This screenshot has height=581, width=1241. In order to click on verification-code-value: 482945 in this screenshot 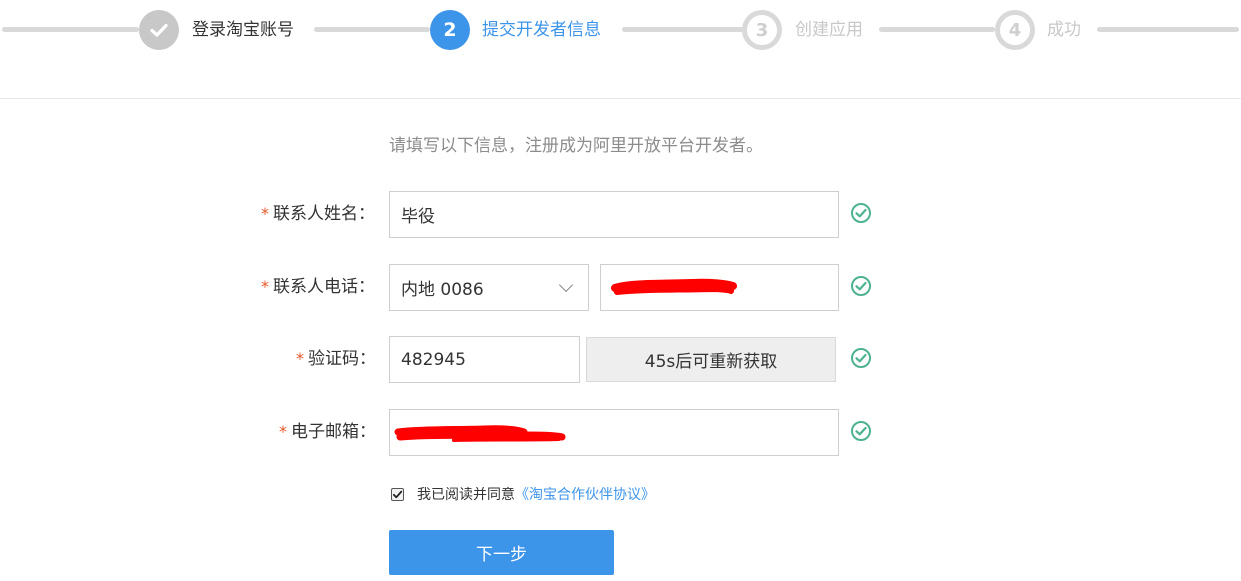, I will do `click(433, 359)`.